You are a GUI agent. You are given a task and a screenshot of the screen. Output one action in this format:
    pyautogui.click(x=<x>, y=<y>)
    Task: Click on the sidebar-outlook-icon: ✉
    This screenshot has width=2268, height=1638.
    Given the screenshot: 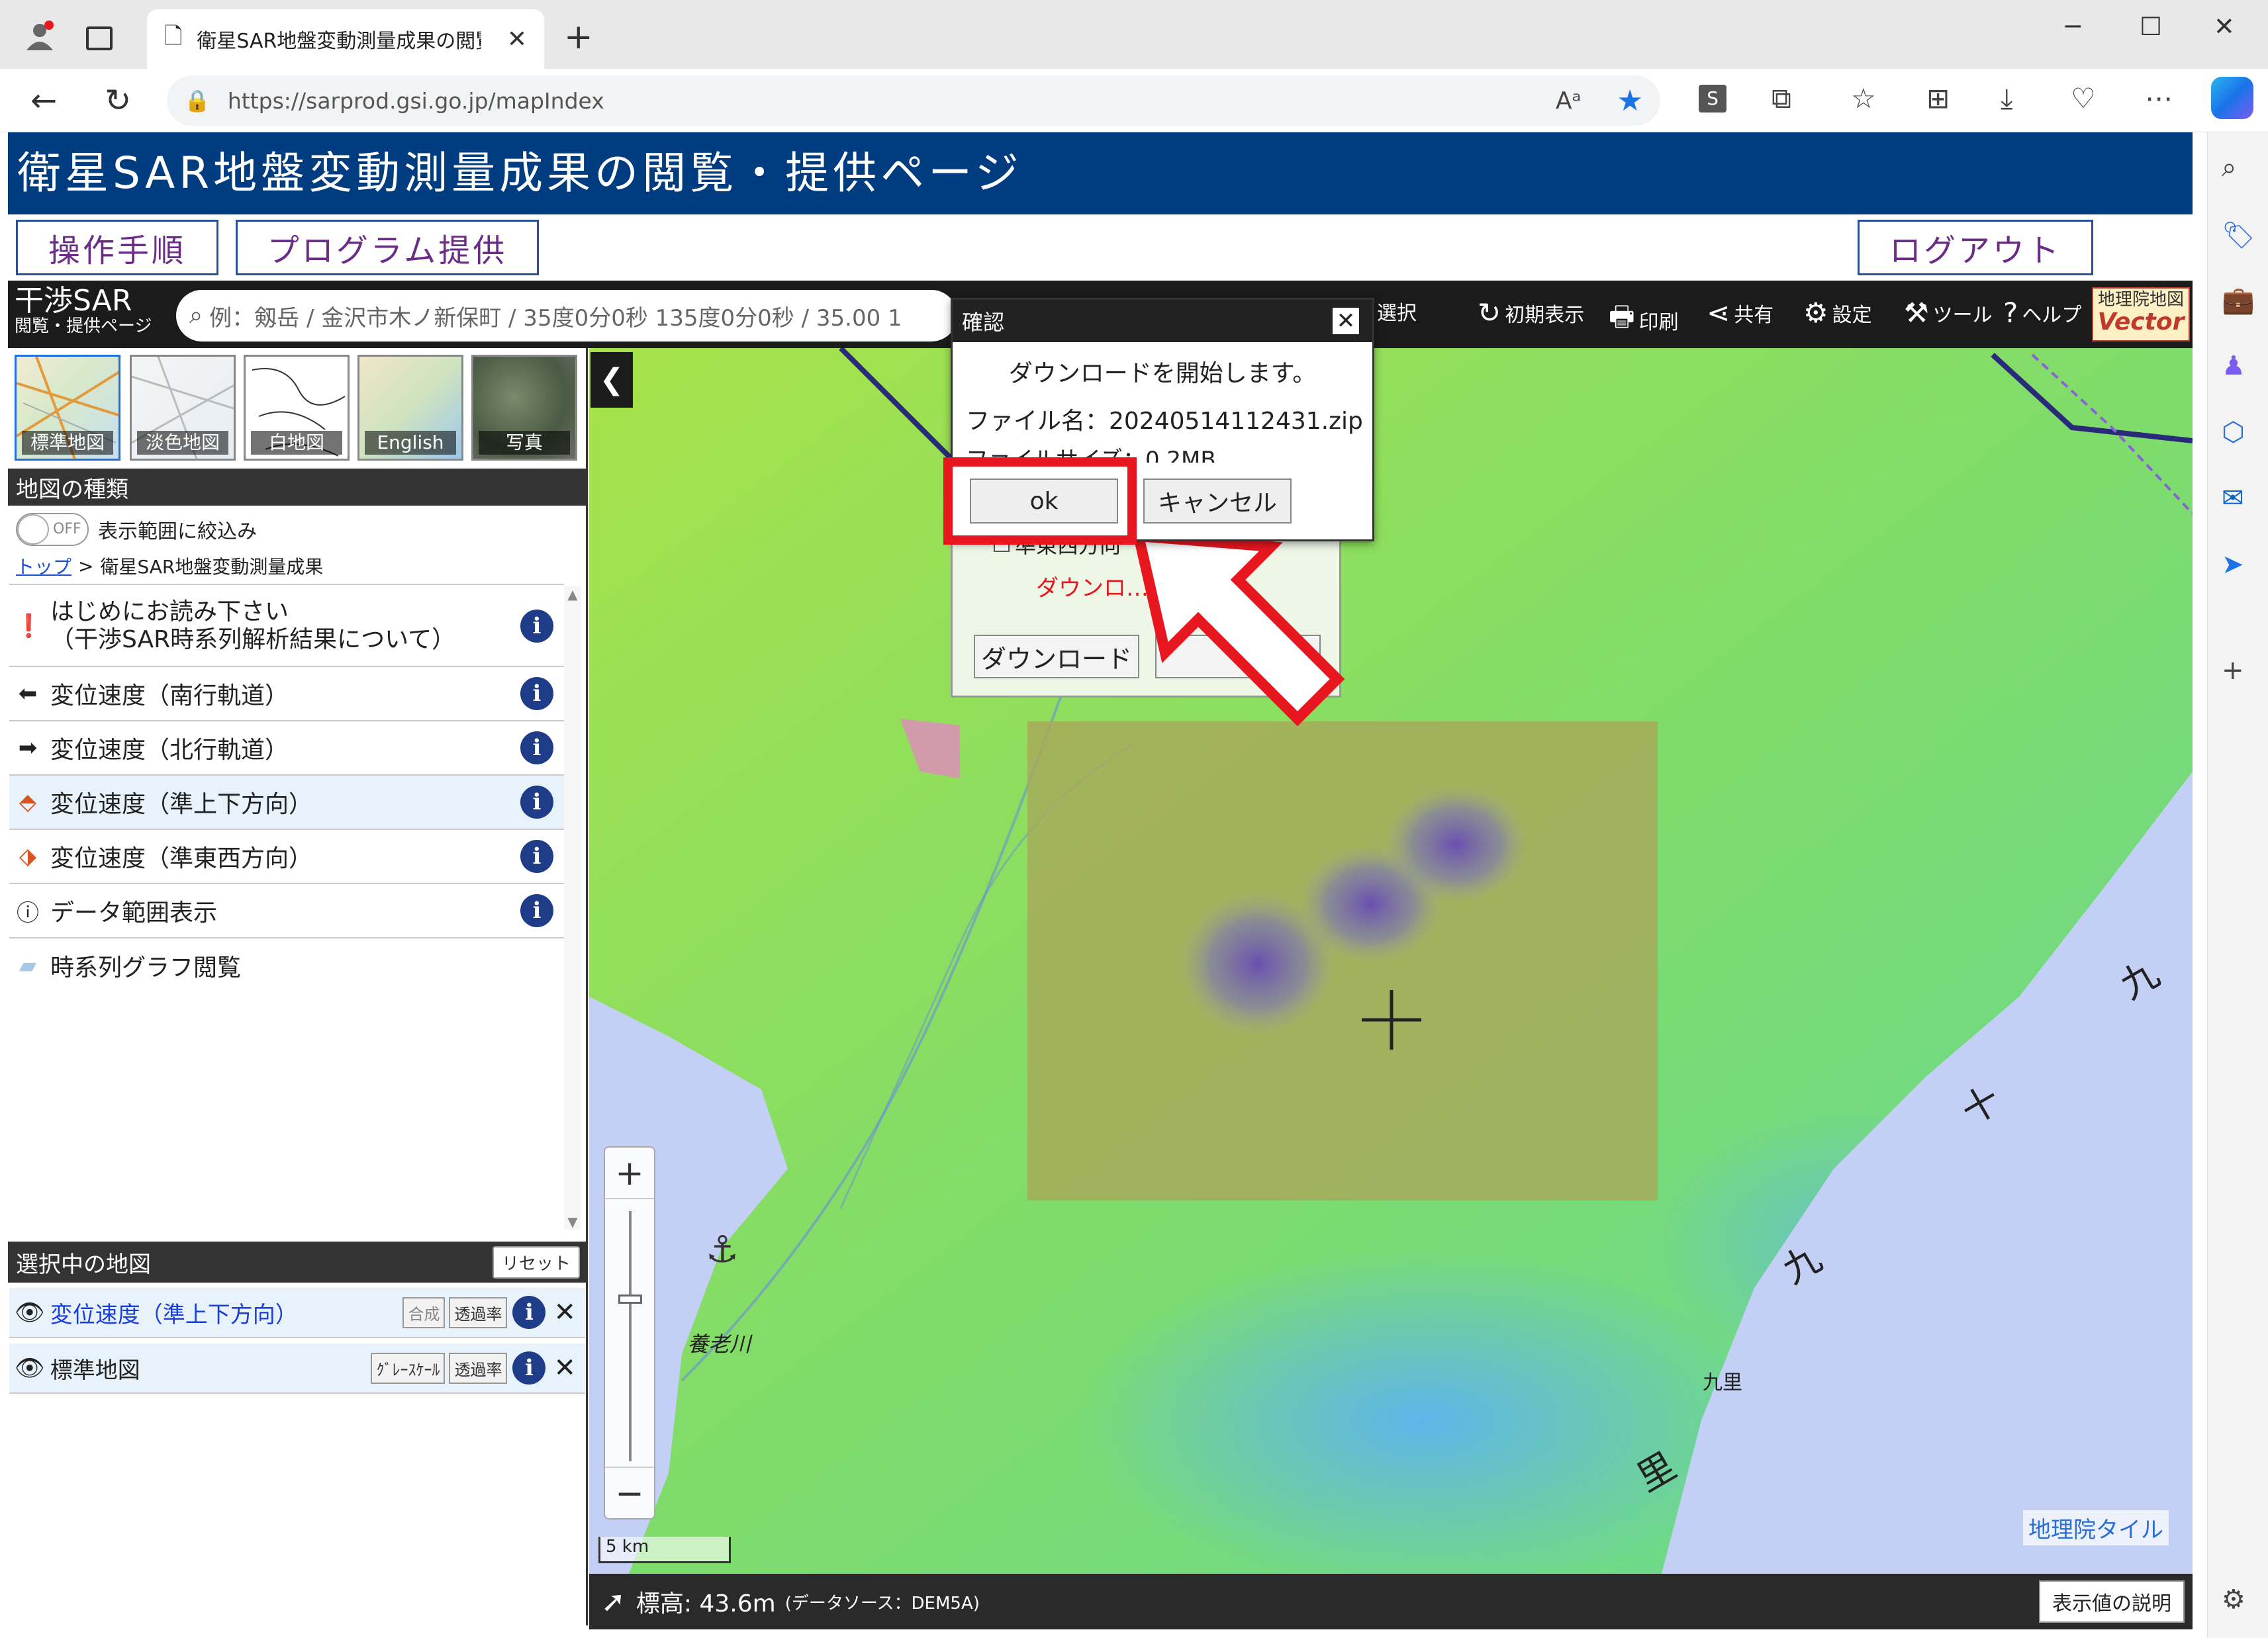 What is the action you would take?
    pyautogui.click(x=2233, y=498)
    